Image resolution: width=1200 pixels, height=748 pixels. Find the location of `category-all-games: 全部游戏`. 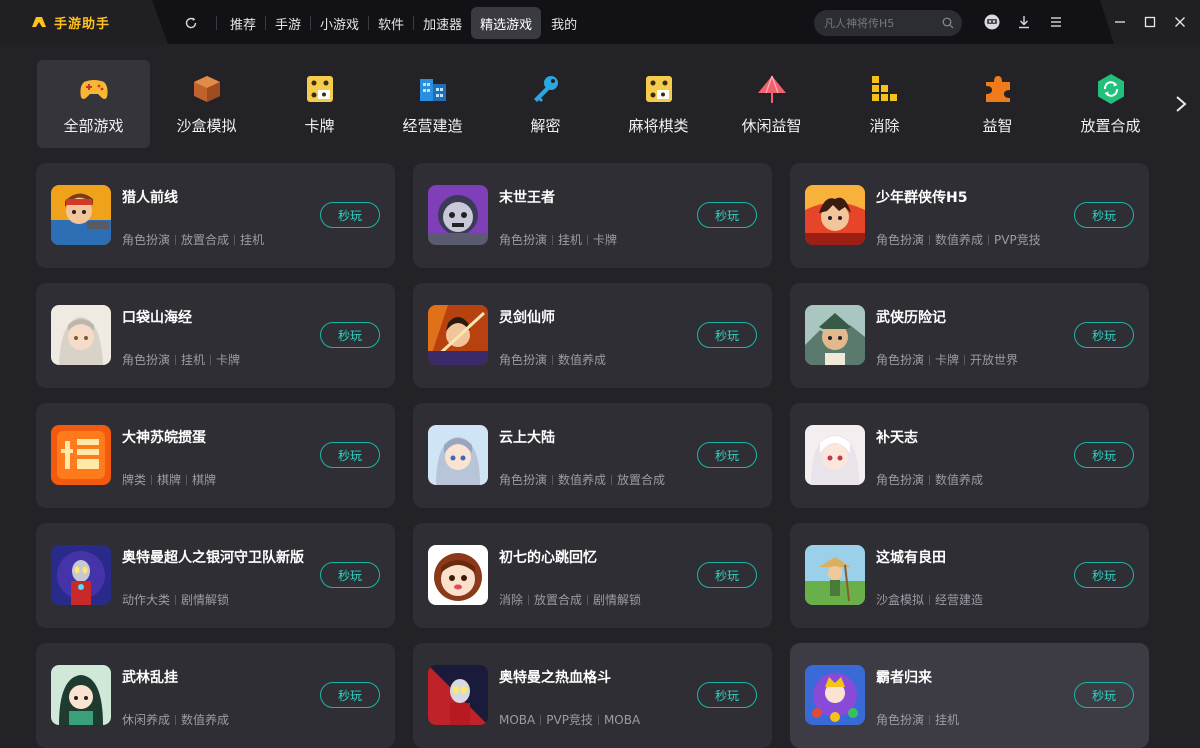

category-all-games: 全部游戏 is located at coordinates (93, 104).